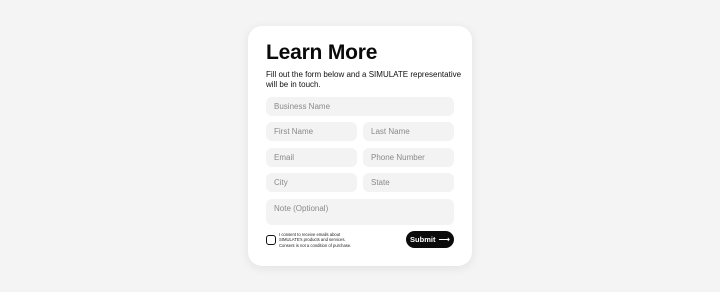 Image resolution: width=720 pixels, height=292 pixels. What do you see at coordinates (408, 182) in the screenshot?
I see `state-input` at bounding box center [408, 182].